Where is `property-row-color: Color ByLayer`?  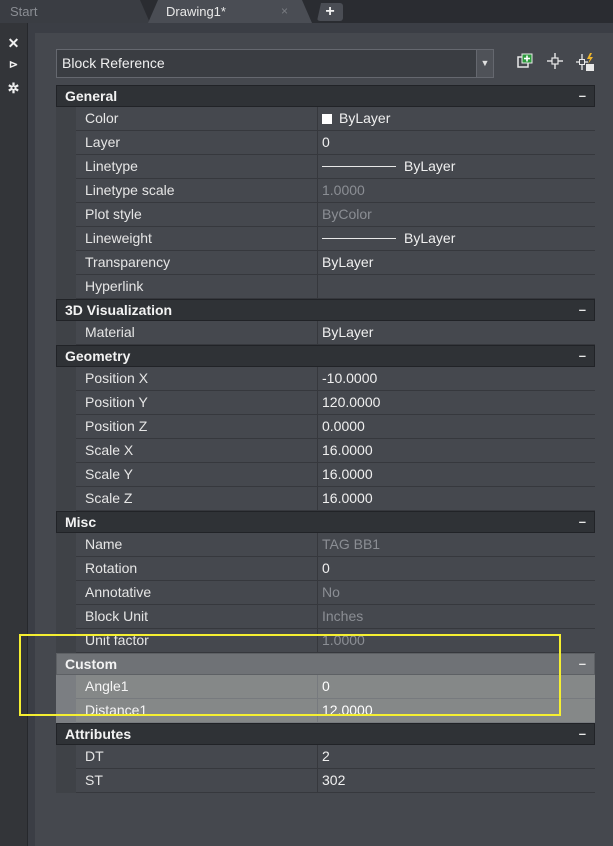 property-row-color: Color ByLayer is located at coordinates (325, 119).